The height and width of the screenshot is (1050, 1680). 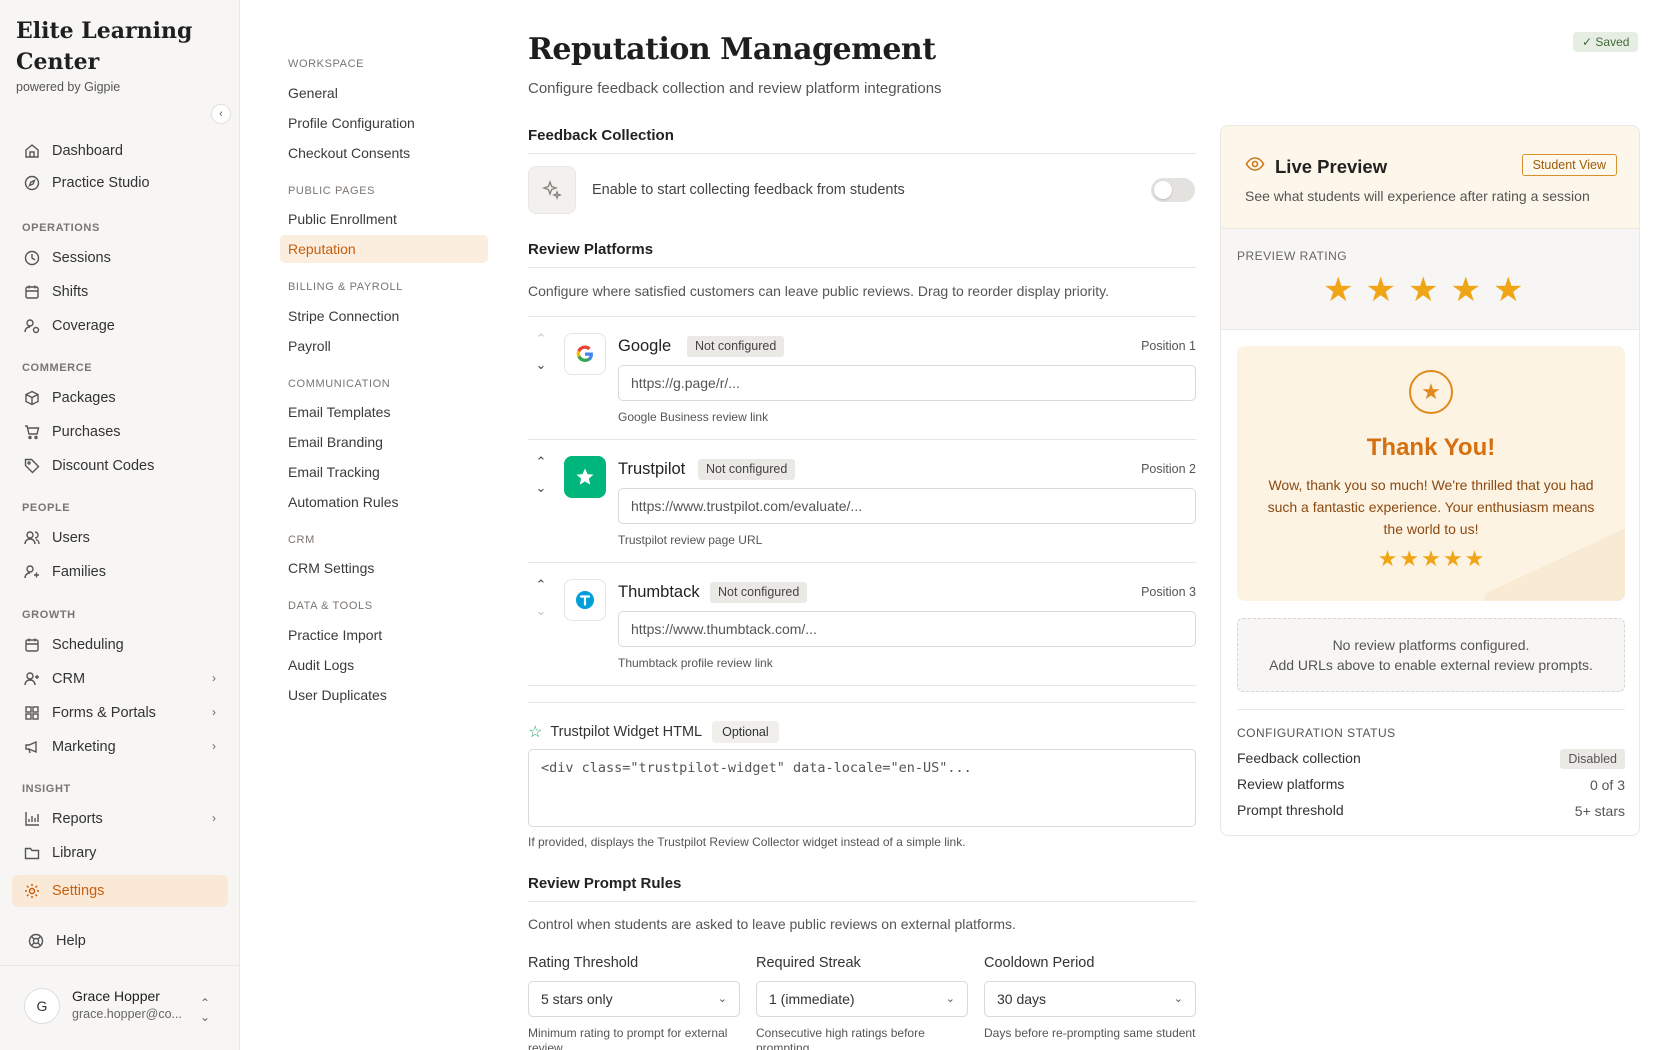 I want to click on config-label: Prompt threshold, so click(x=1290, y=810).